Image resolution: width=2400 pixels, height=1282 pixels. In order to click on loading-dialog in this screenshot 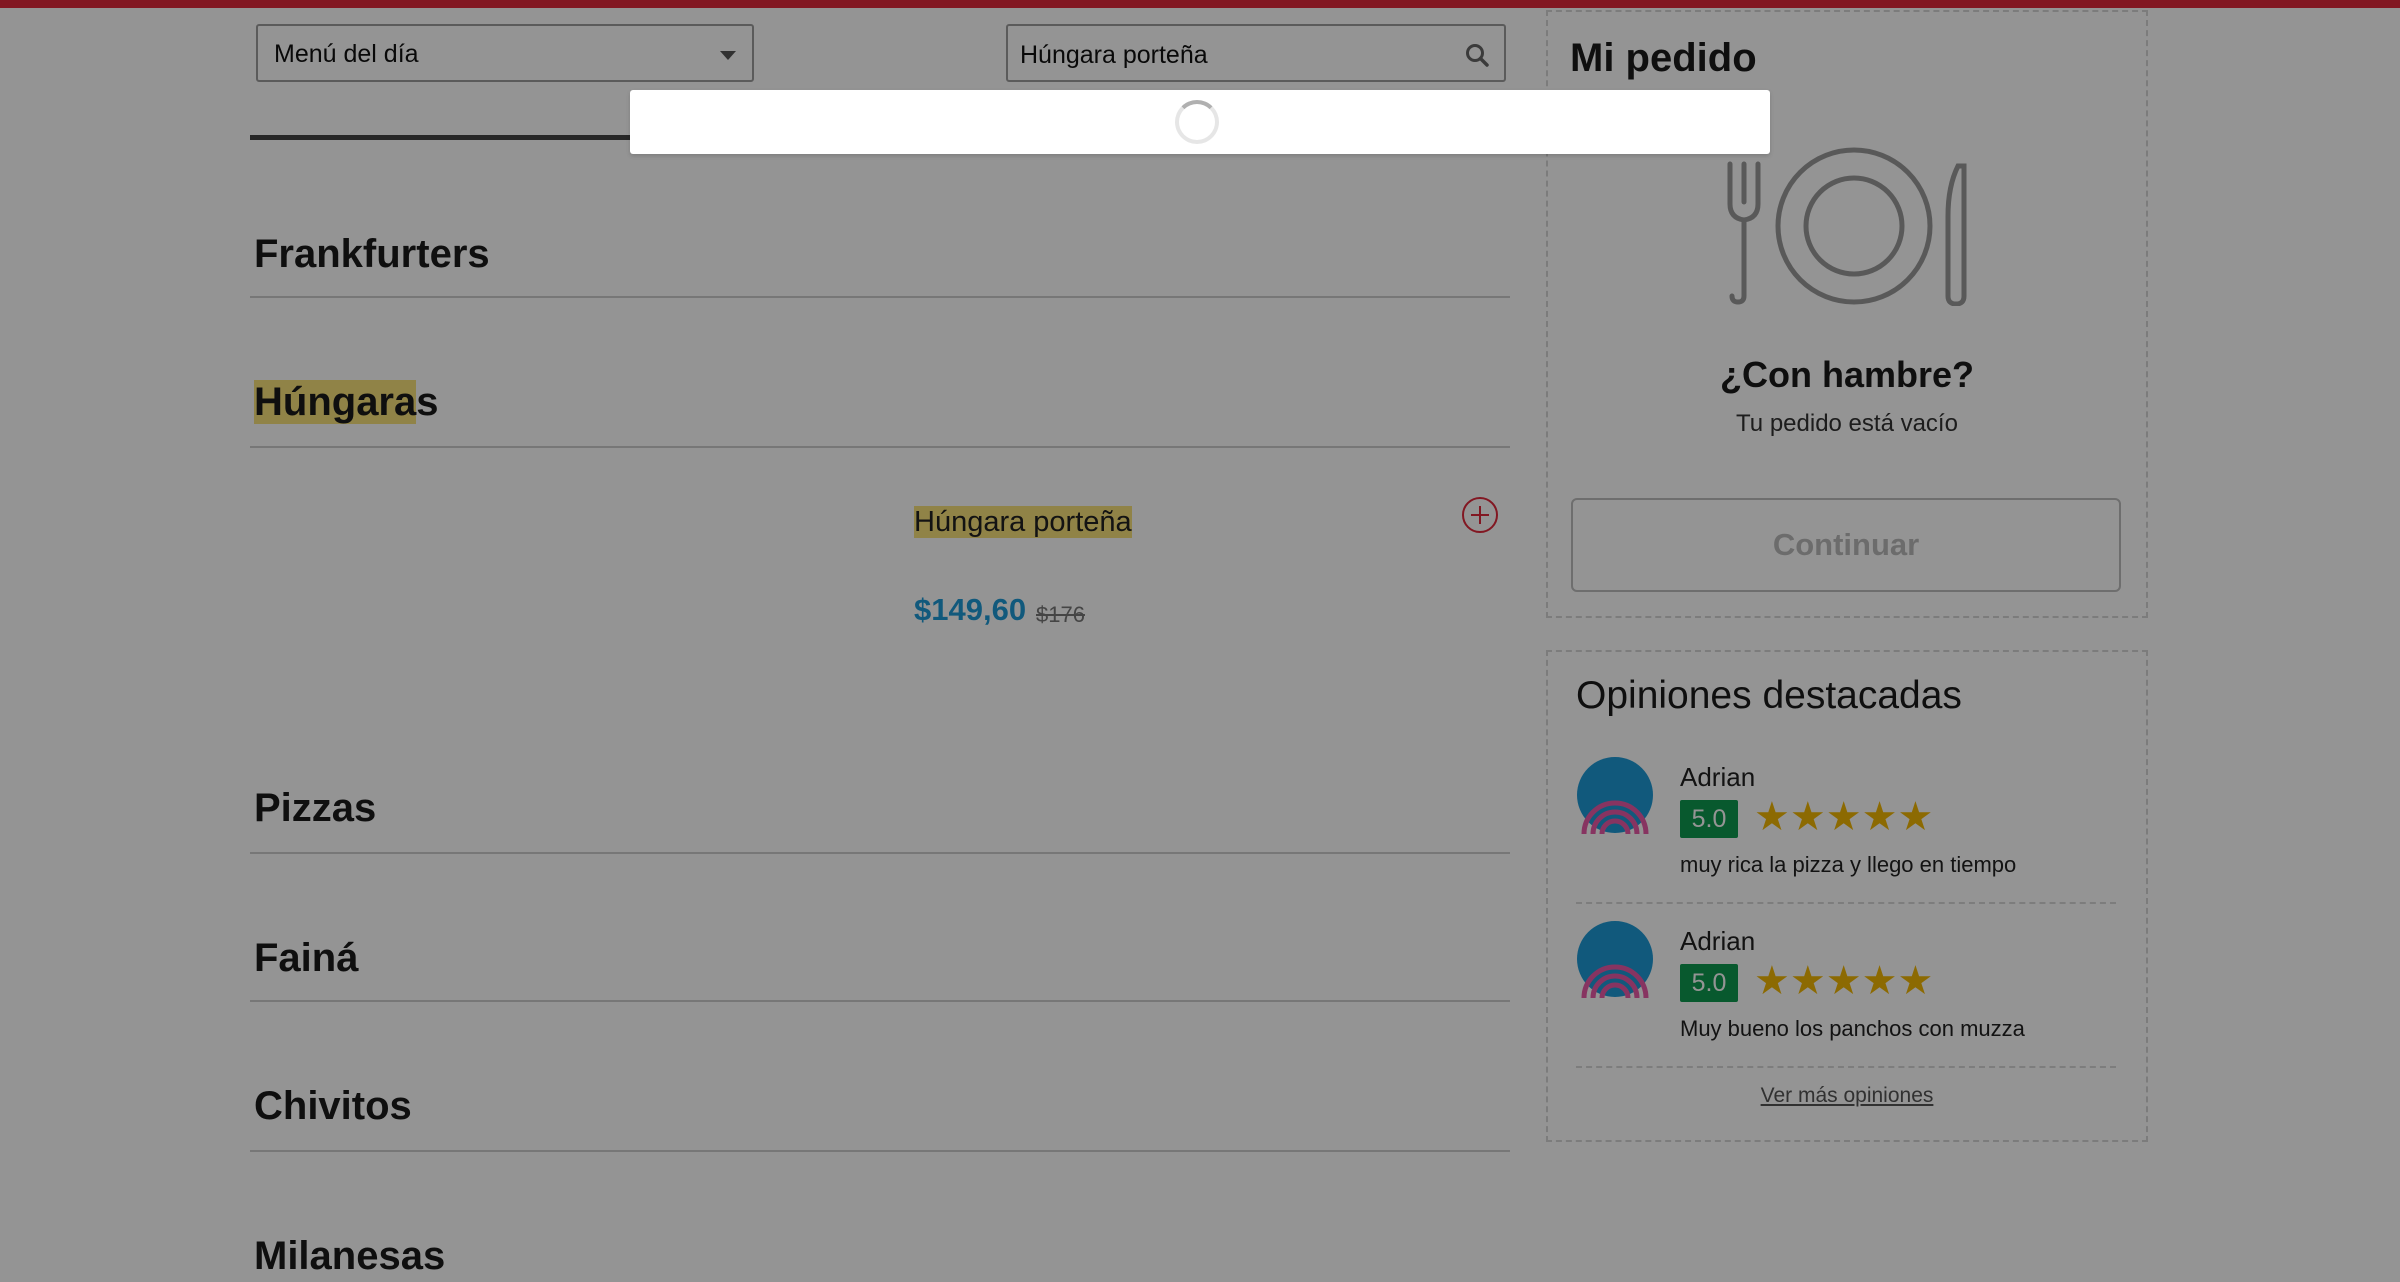, I will do `click(1200, 122)`.